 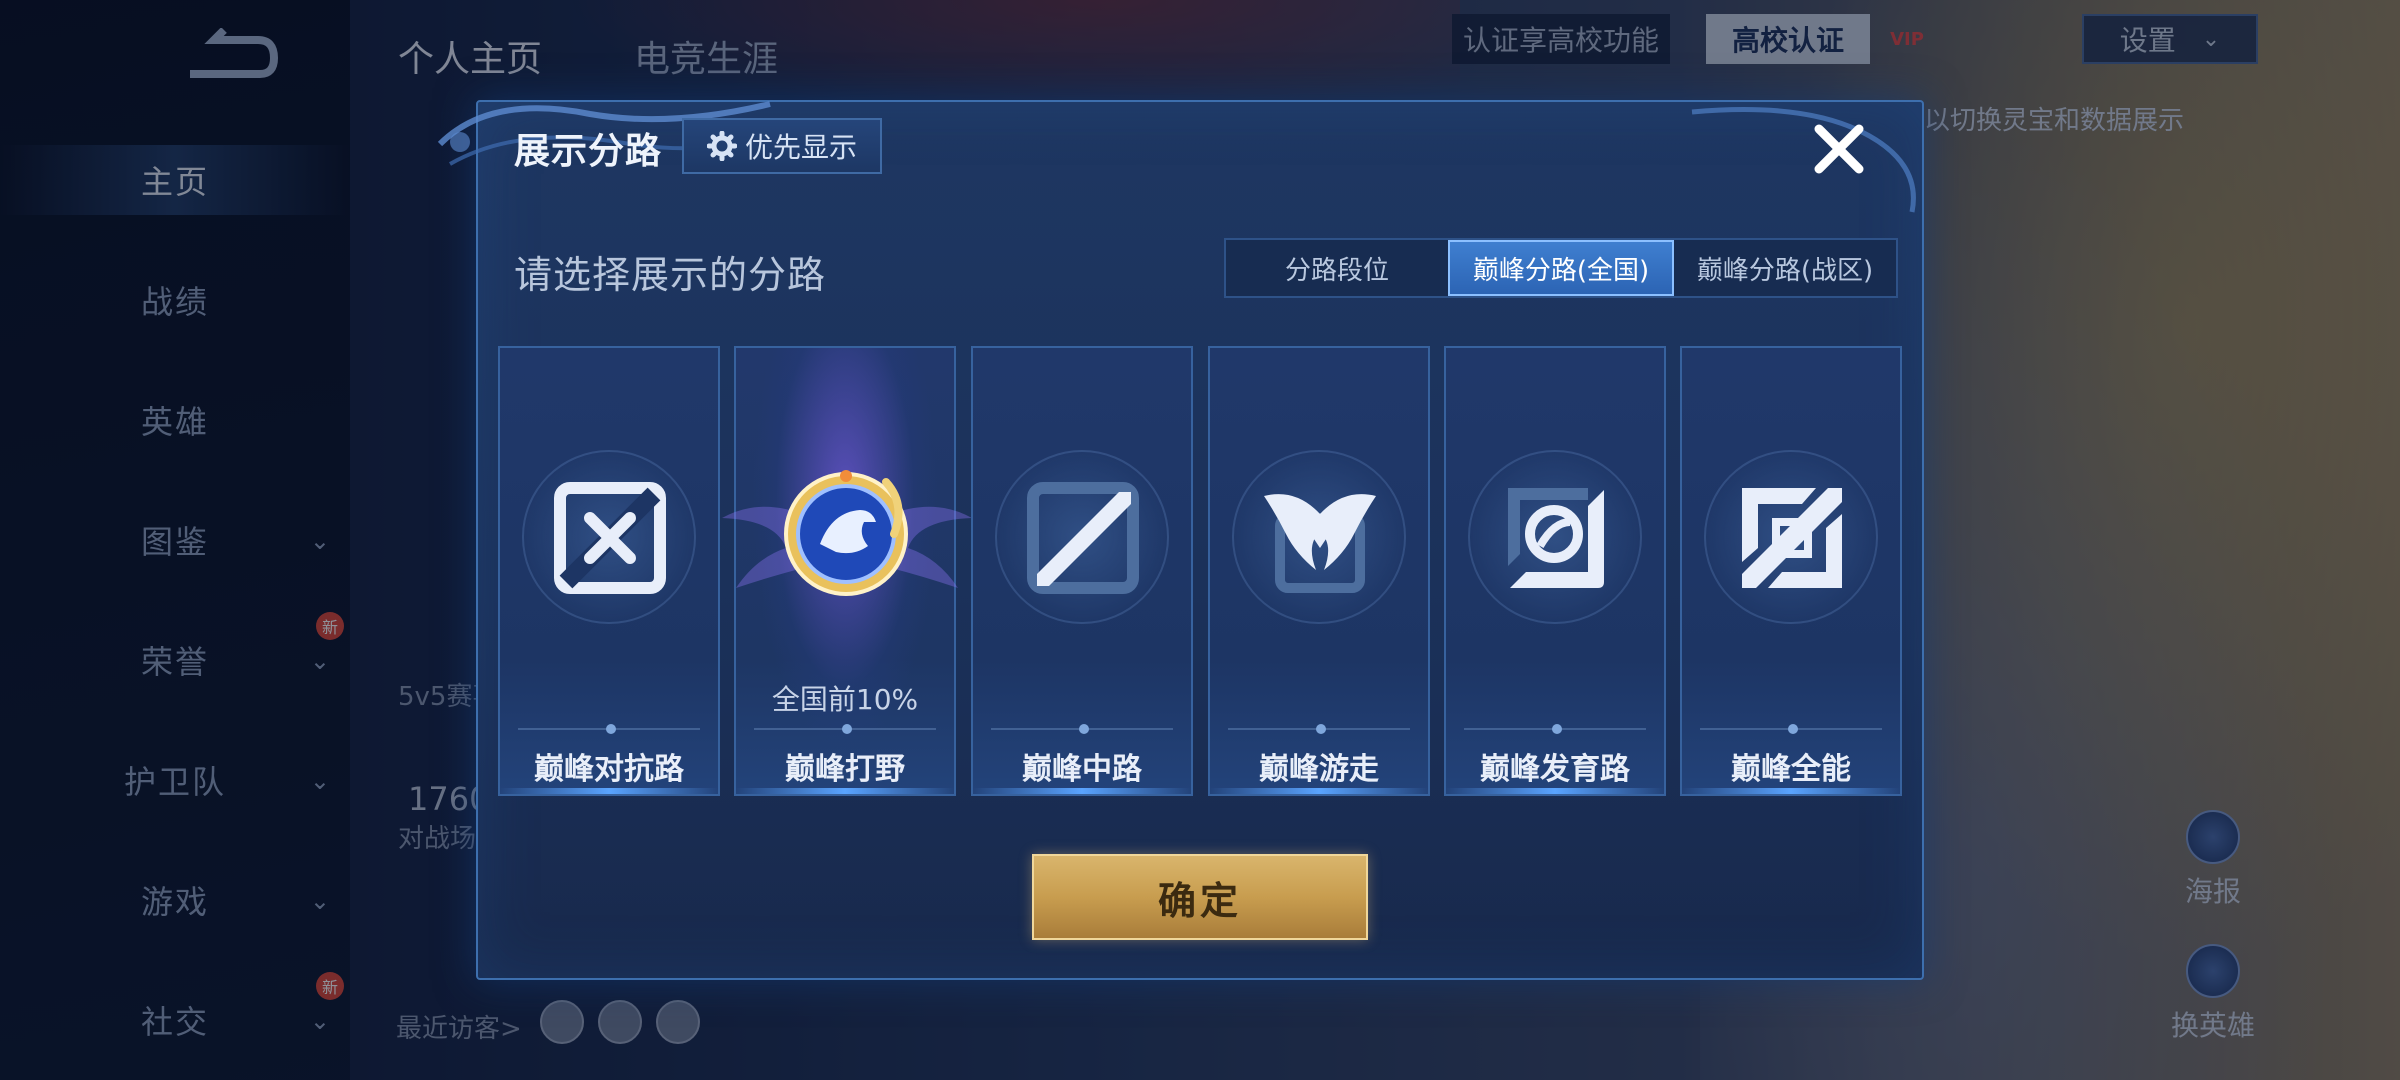 I want to click on dialog-subtitle: 请选择展示的分路, so click(x=670, y=275).